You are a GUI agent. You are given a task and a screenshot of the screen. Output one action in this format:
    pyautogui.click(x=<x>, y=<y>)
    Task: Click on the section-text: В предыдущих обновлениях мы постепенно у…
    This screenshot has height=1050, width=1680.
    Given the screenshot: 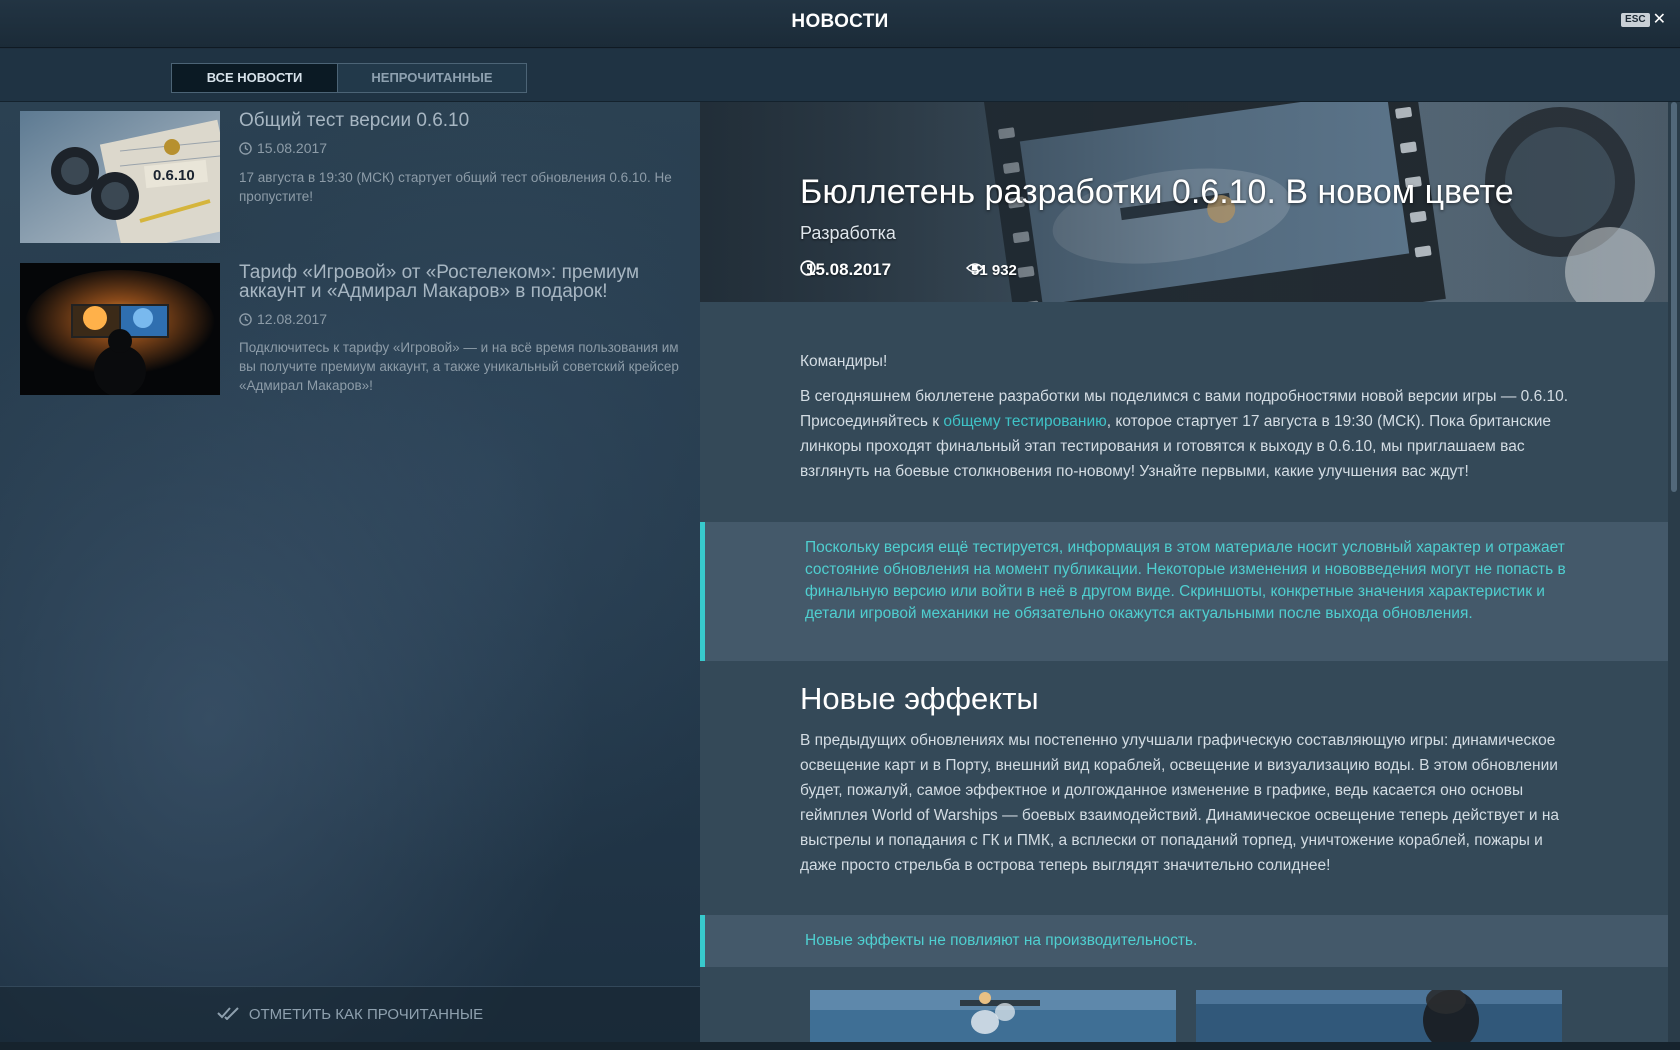 What is the action you would take?
    pyautogui.click(x=1179, y=803)
    